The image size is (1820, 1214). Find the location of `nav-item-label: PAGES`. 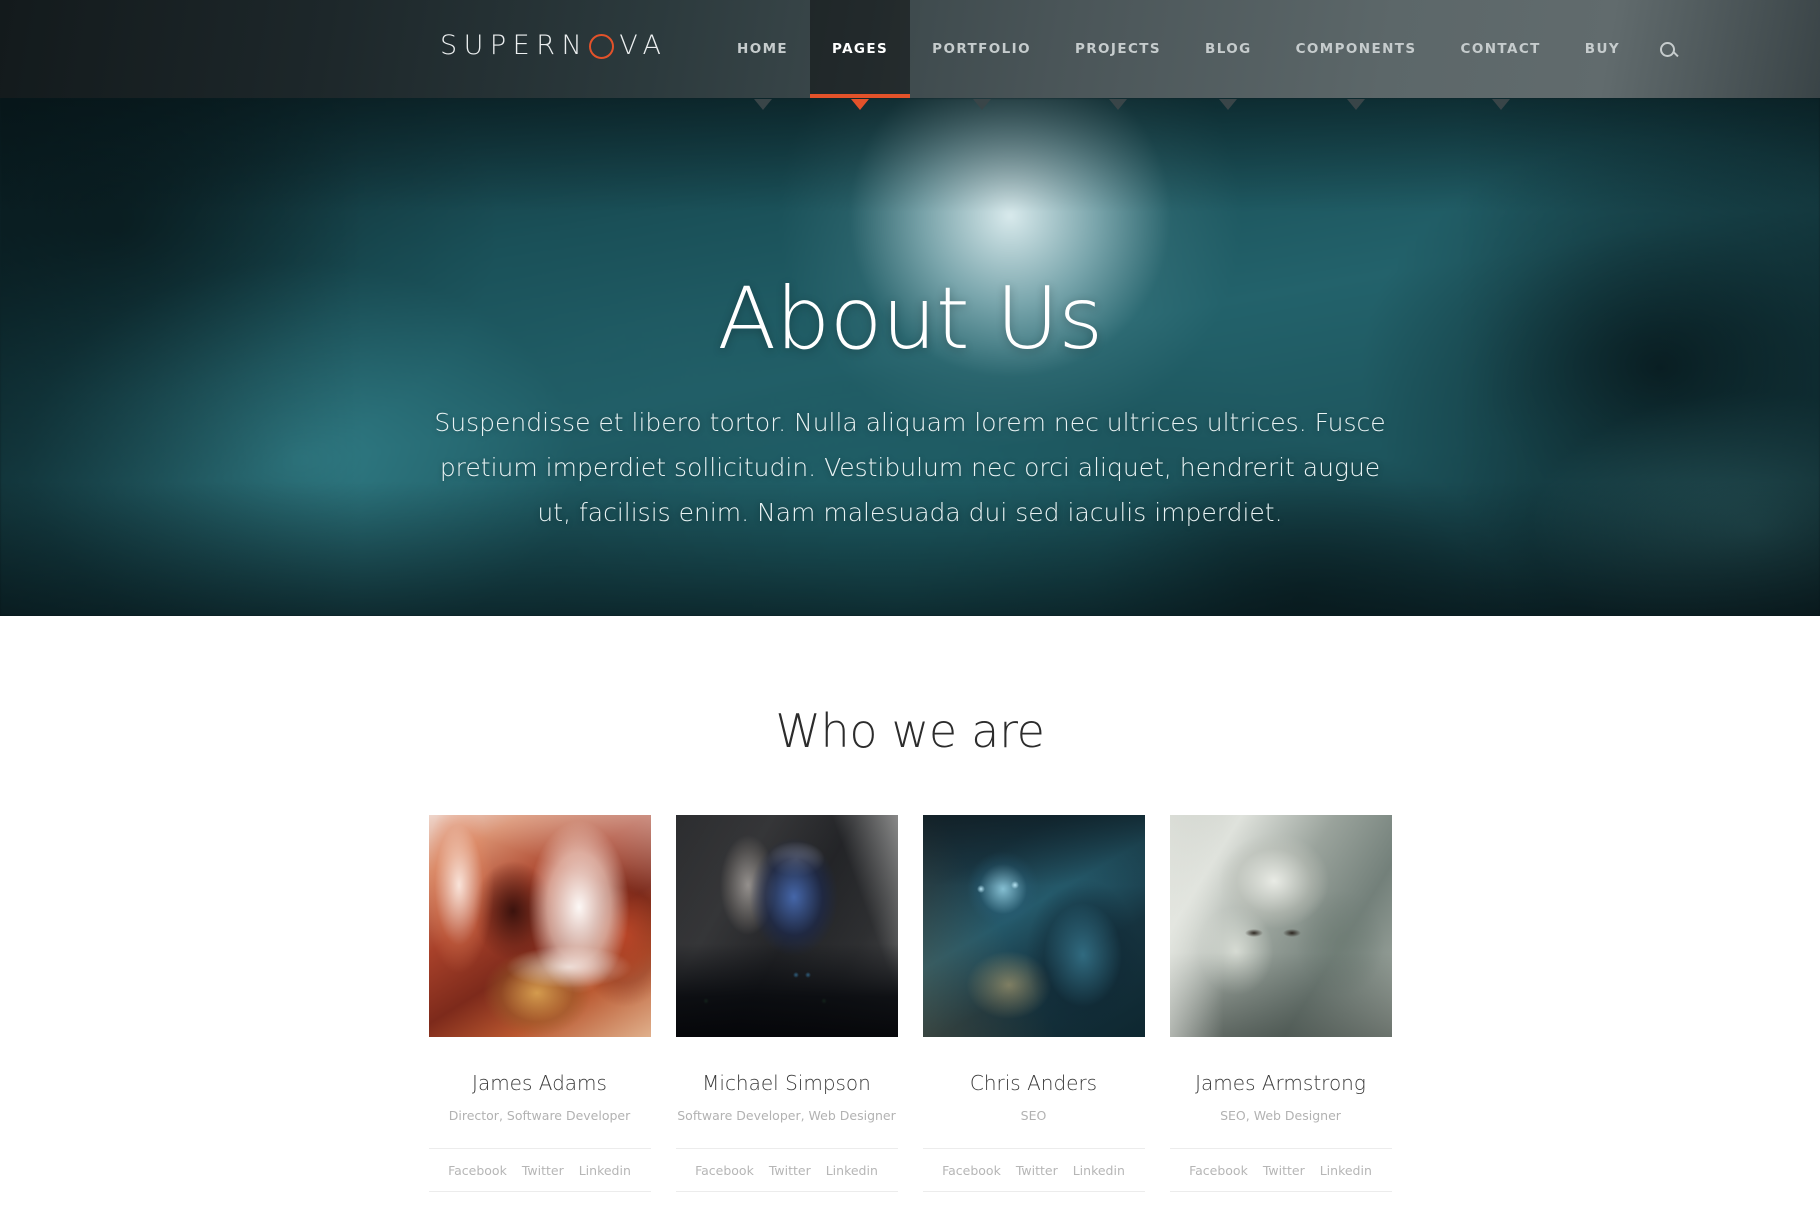

nav-item-label: PAGES is located at coordinates (860, 49).